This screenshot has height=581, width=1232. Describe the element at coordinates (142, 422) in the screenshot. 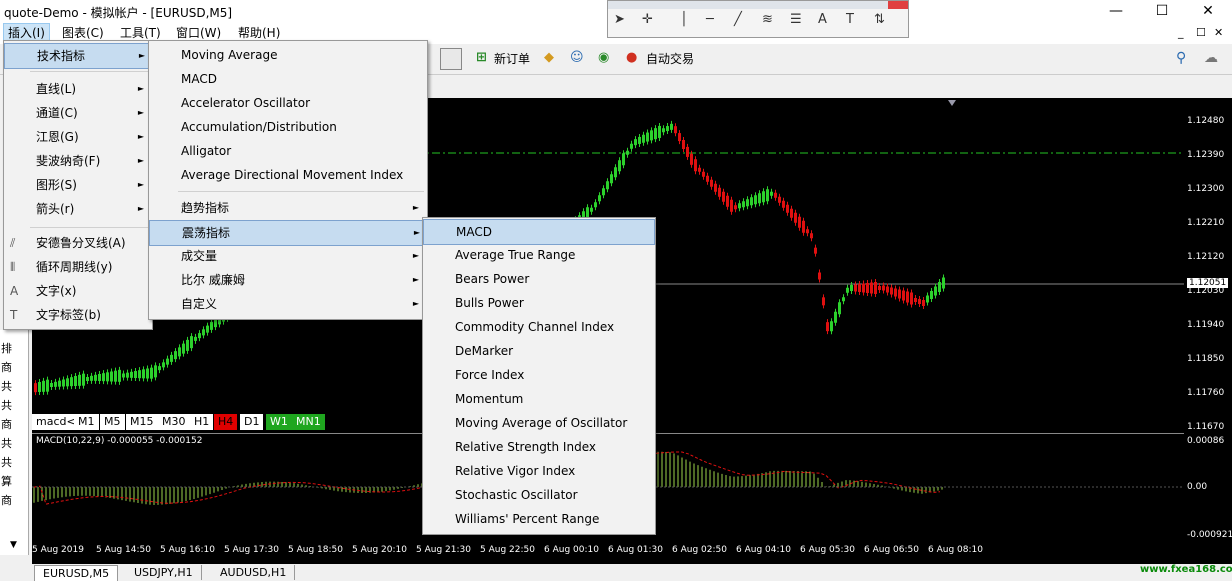

I see `timeframe-m15: M15` at that location.